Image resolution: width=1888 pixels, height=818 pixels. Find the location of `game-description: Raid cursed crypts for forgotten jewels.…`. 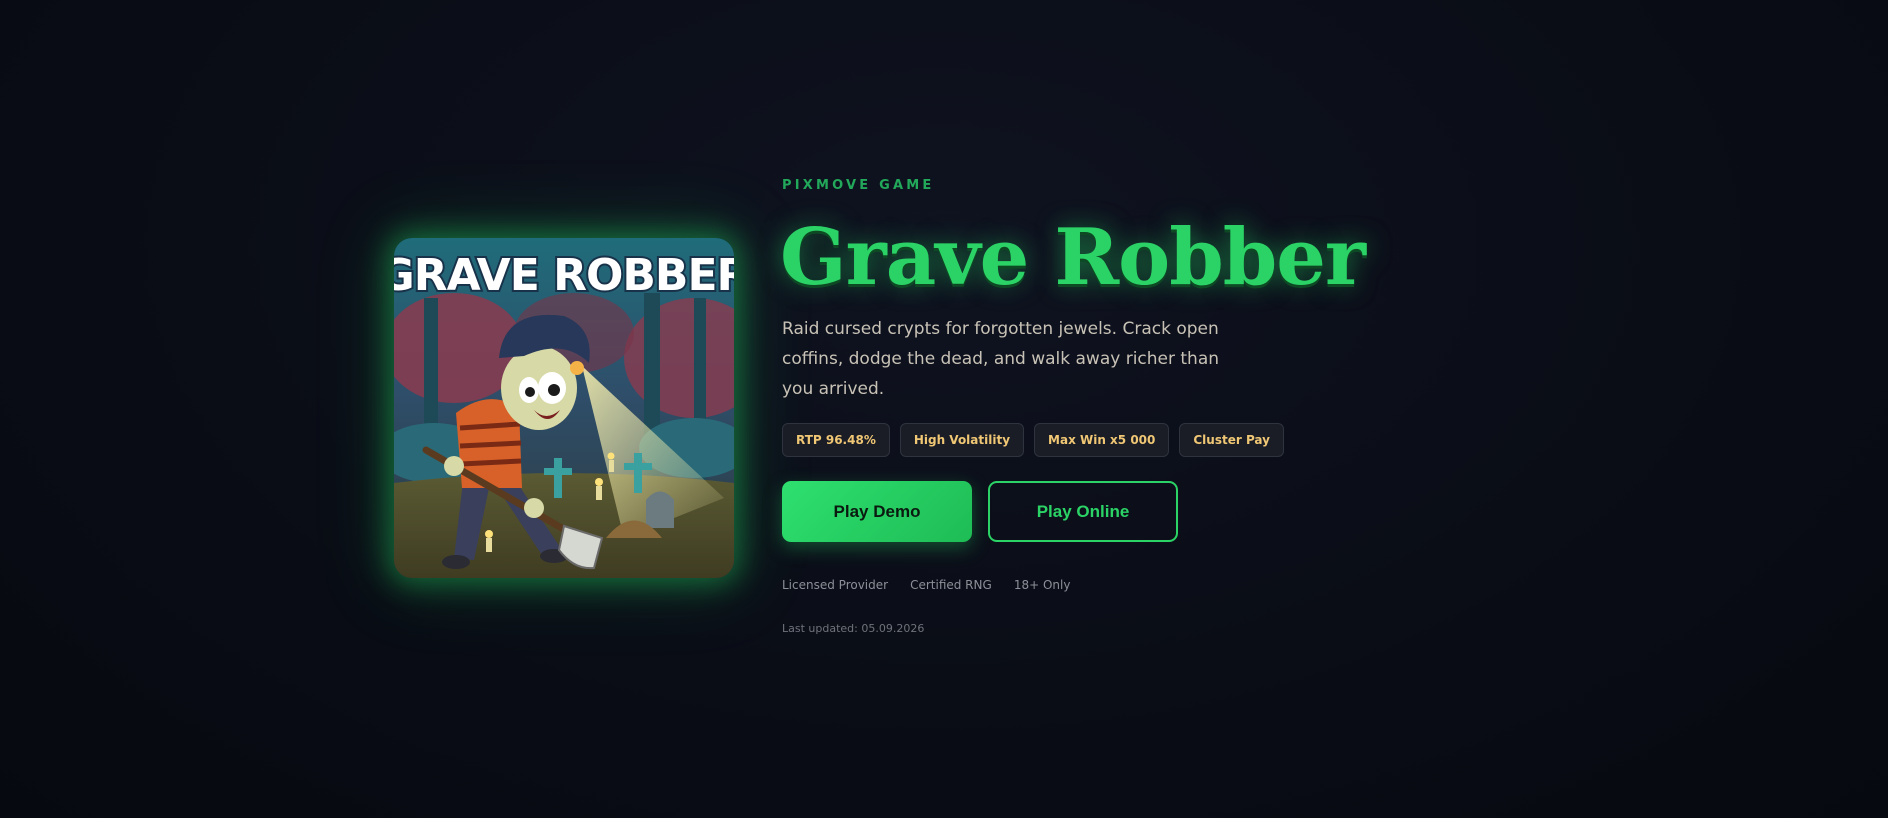

game-description: Raid cursed crypts for forgotten jewels.… is located at coordinates (1001, 359).